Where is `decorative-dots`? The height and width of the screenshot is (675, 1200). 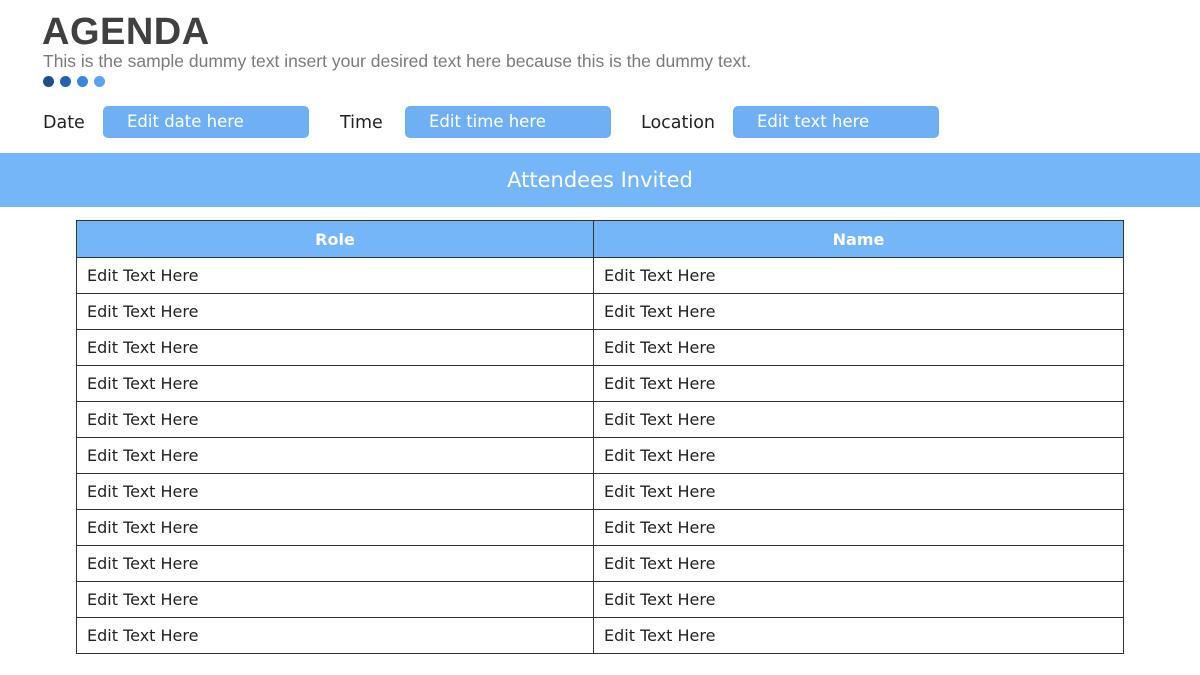
decorative-dots is located at coordinates (74, 81).